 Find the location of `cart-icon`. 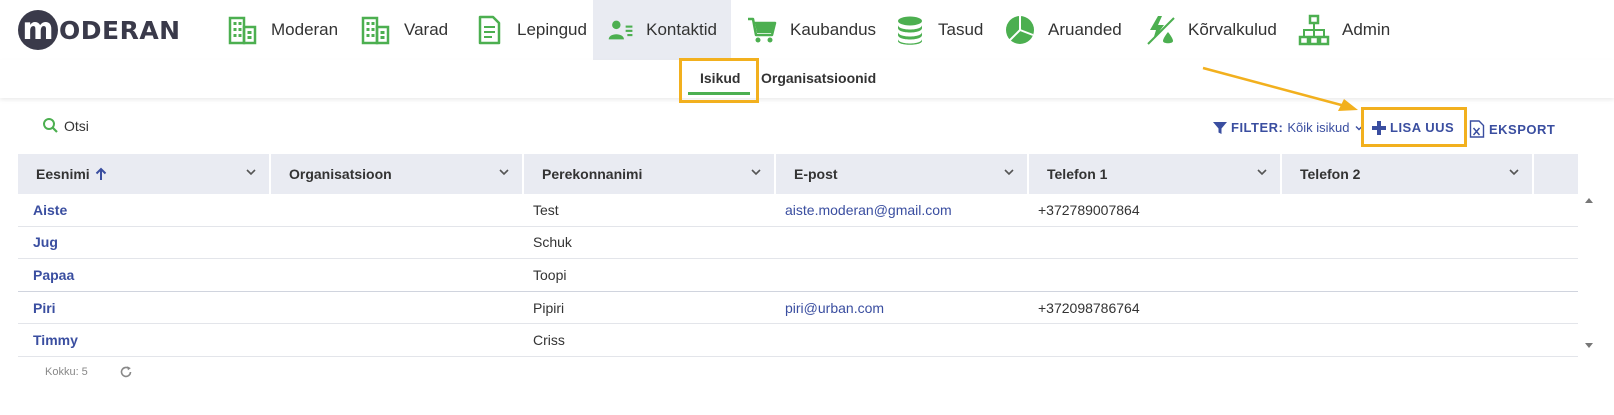

cart-icon is located at coordinates (762, 30).